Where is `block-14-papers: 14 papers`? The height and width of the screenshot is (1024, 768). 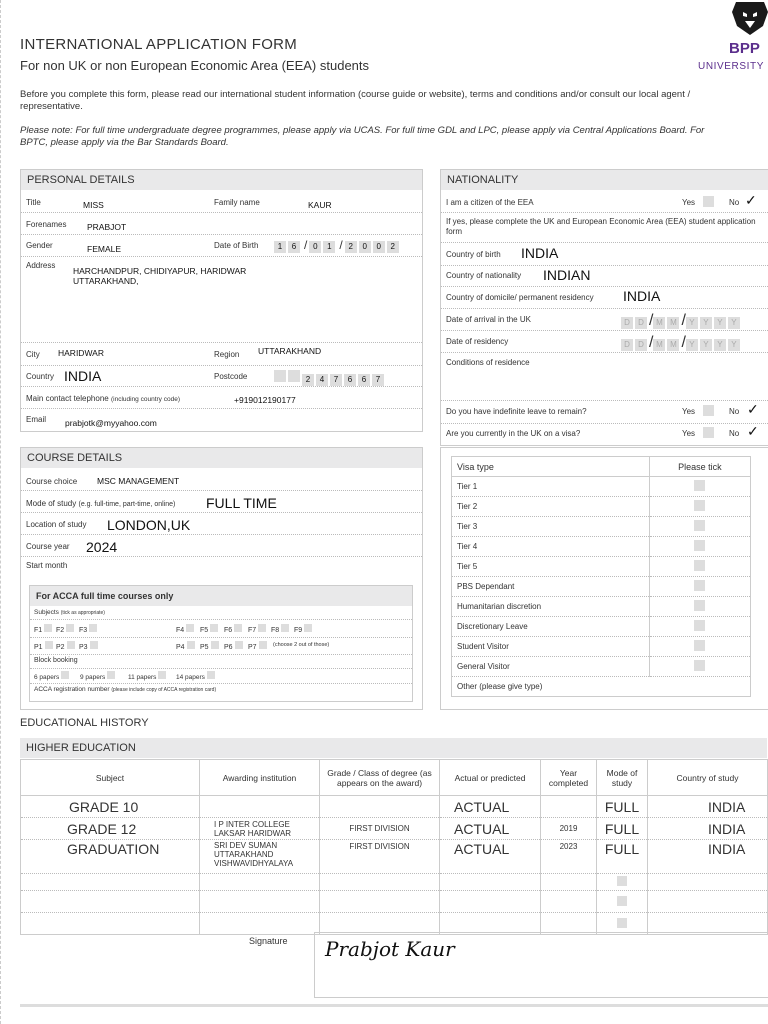 block-14-papers: 14 papers is located at coordinates (195, 676).